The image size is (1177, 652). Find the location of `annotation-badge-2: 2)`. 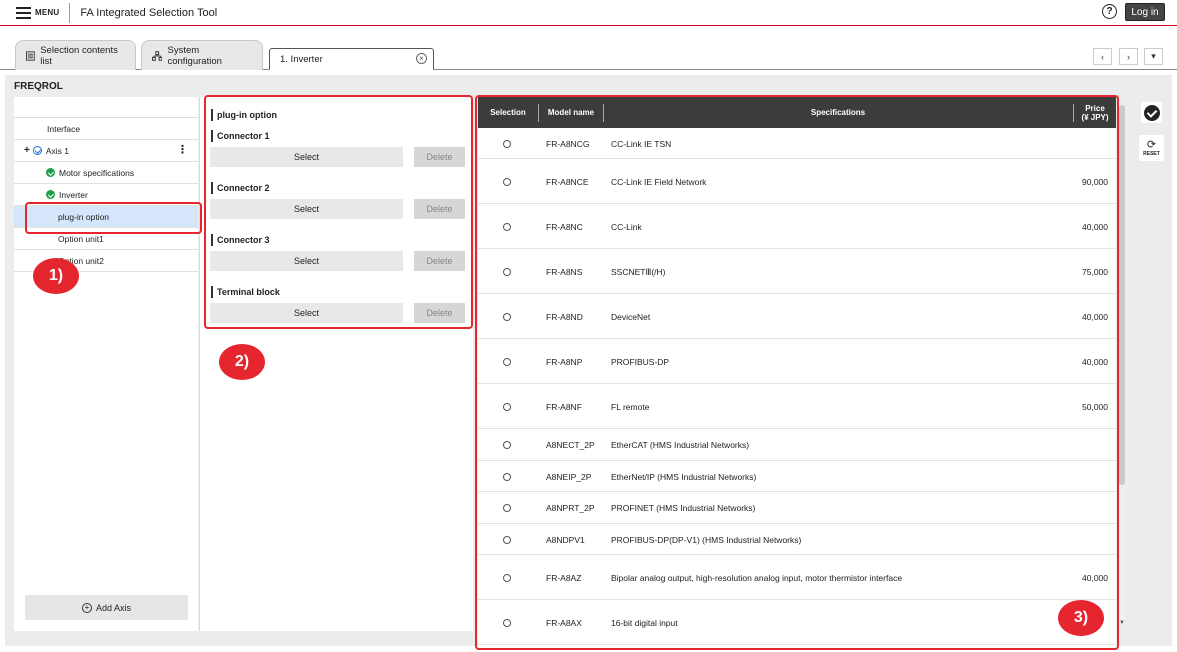

annotation-badge-2: 2) is located at coordinates (242, 362).